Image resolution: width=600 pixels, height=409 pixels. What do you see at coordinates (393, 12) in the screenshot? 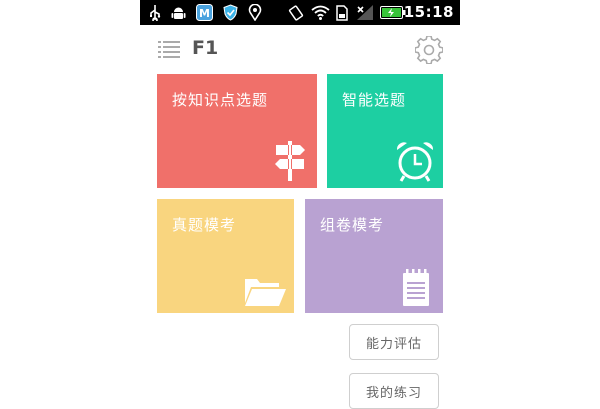
I see `battery-charging-icon` at bounding box center [393, 12].